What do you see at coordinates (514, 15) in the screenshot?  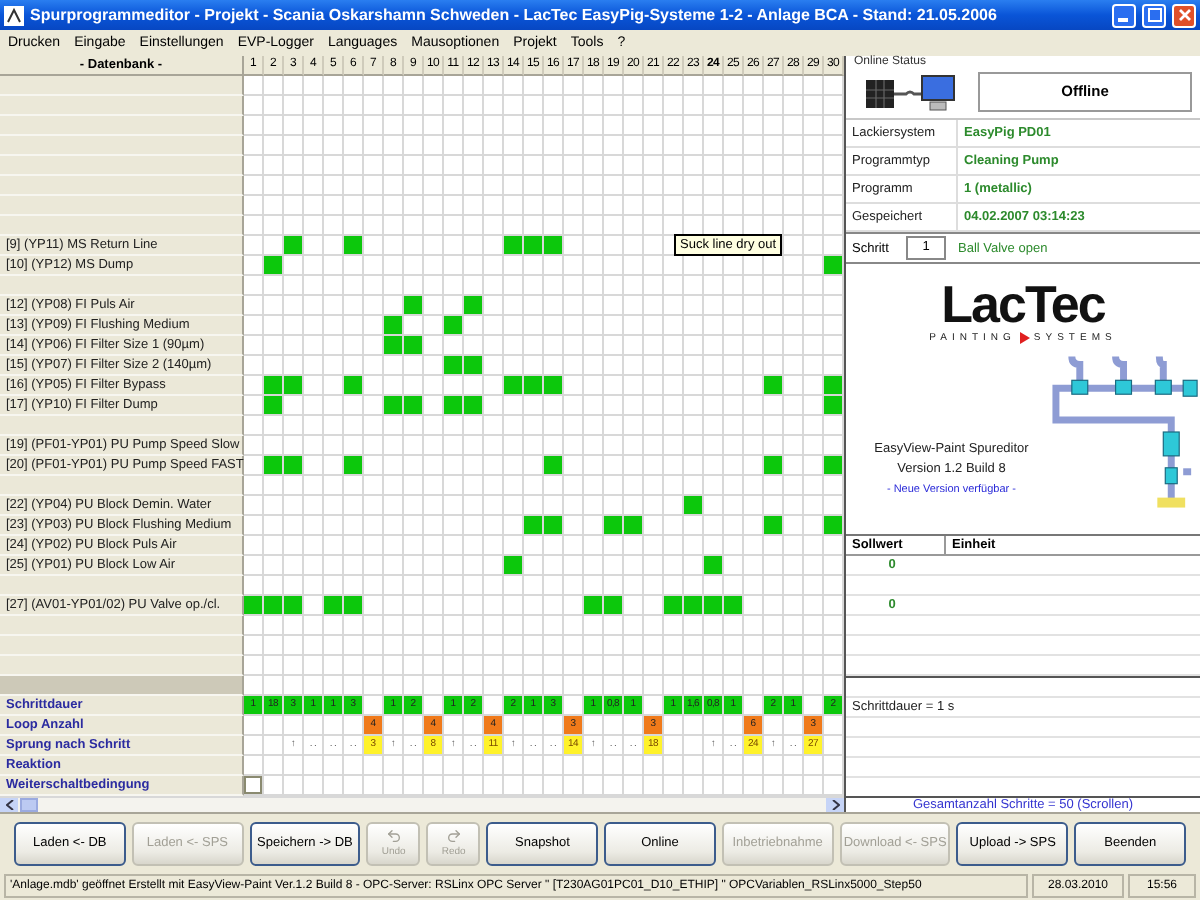 I see `window-title: Spurprogrammeditor - Projekt - Scania Oskarshamn Schweden - LacTec EasyPig-Systeme 1-2 - Anlage BCA - Stand: 21.05.2006` at bounding box center [514, 15].